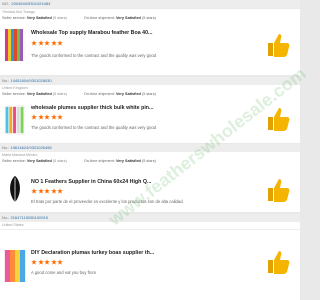 This screenshot has width=320, height=300. What do you see at coordinates (150, 148) in the screenshot?
I see `order-number-strip: No.: 19614624/9301026498` at bounding box center [150, 148].